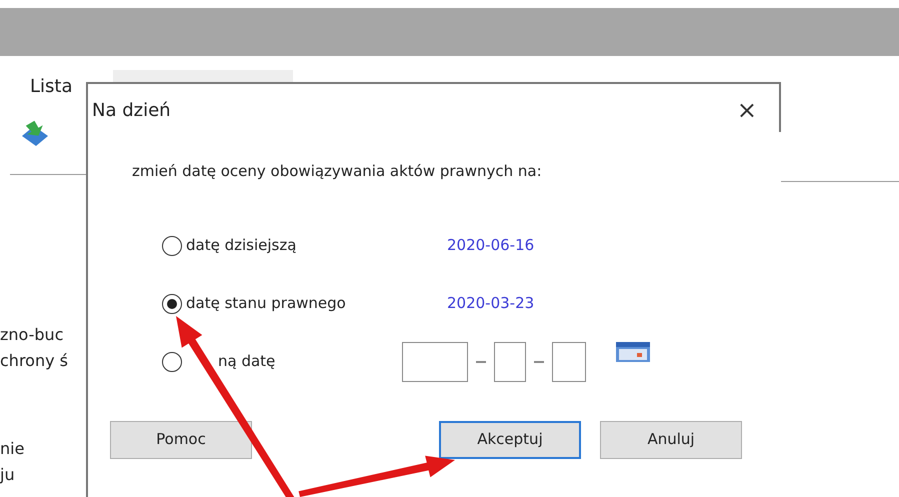  Describe the element at coordinates (490, 303) in the screenshot. I see `date-text: 2020-03-23` at that location.